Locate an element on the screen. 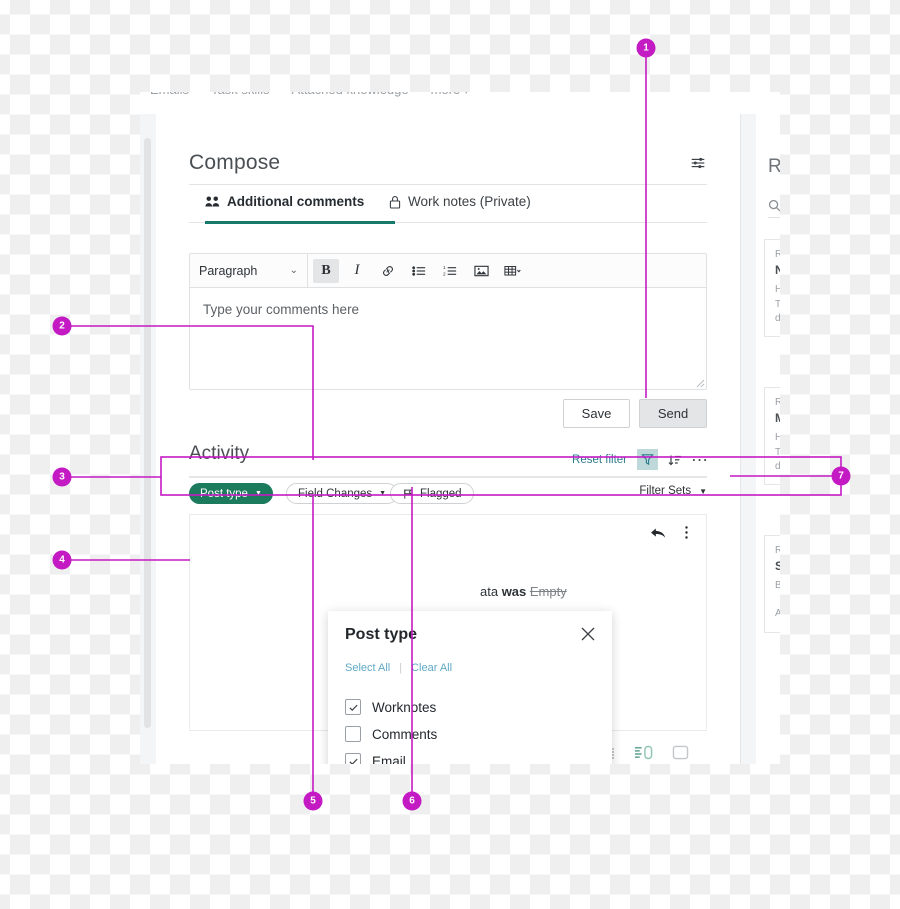  close-icon is located at coordinates (588, 634).